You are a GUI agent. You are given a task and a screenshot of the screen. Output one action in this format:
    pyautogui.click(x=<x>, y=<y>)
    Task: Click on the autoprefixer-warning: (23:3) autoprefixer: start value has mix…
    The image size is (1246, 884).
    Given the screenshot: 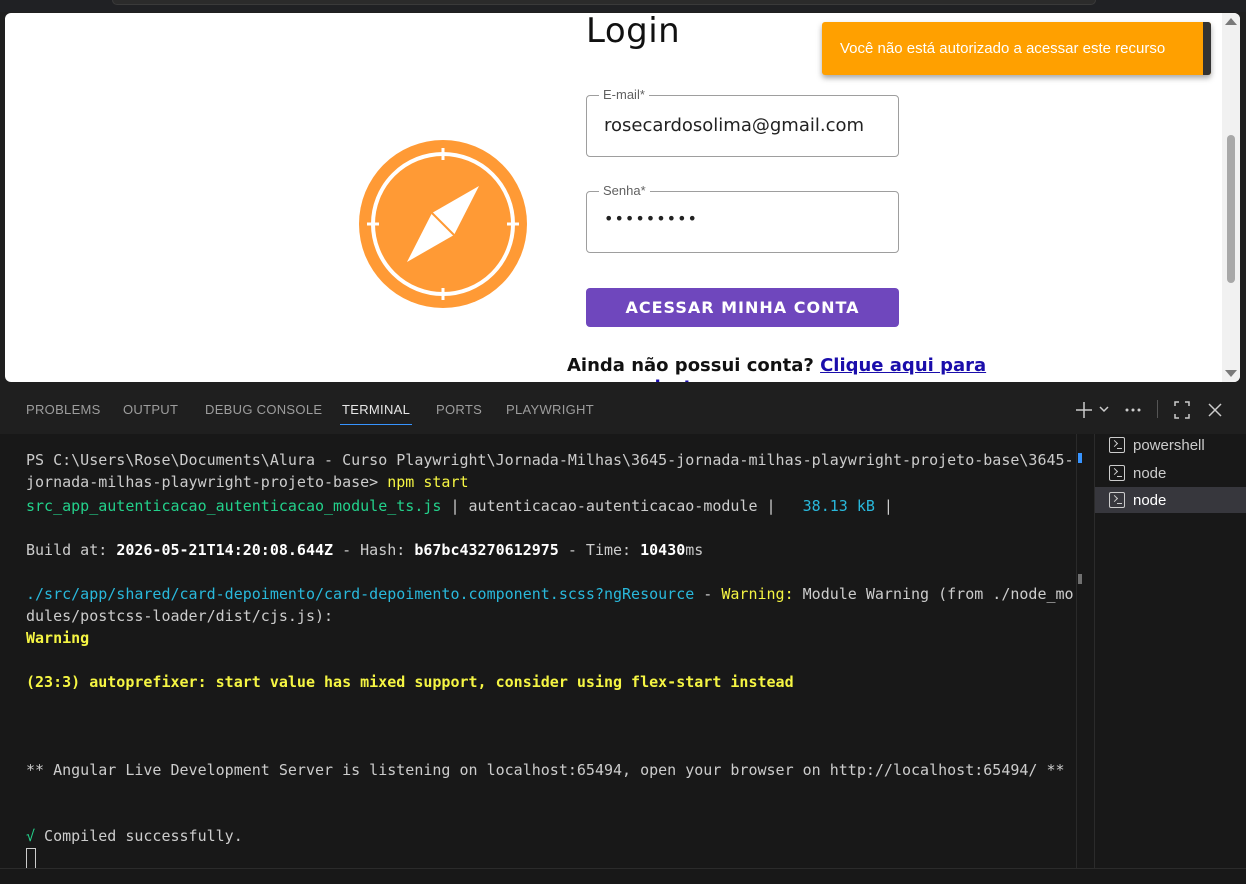 What is the action you would take?
    pyautogui.click(x=410, y=682)
    